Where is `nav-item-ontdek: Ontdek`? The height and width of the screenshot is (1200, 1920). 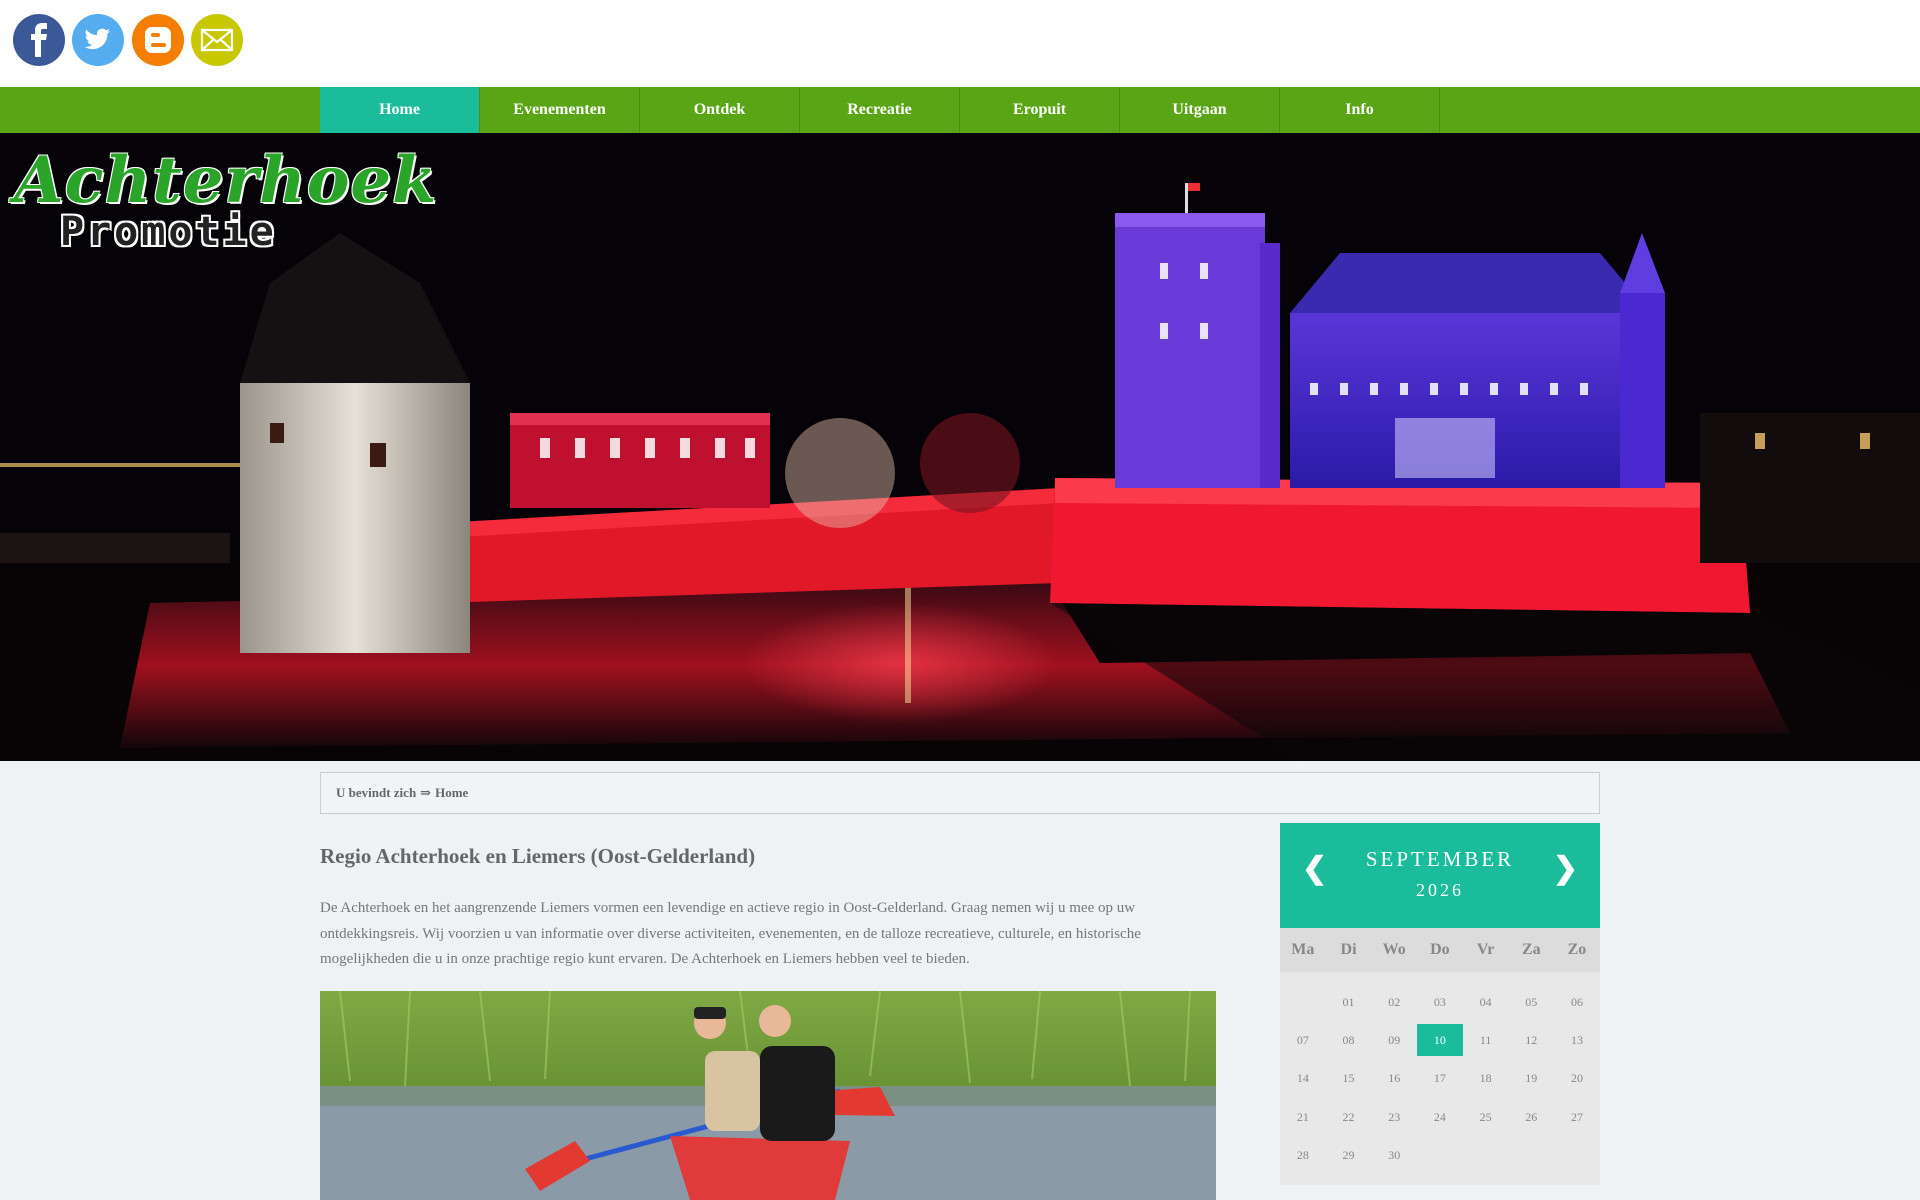
nav-item-ontdek: Ontdek is located at coordinates (720, 110).